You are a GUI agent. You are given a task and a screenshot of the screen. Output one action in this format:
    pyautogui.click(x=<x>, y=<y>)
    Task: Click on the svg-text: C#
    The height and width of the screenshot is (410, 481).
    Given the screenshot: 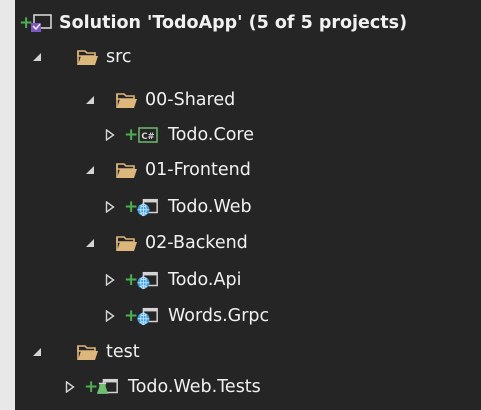 What is the action you would take?
    pyautogui.click(x=147, y=137)
    